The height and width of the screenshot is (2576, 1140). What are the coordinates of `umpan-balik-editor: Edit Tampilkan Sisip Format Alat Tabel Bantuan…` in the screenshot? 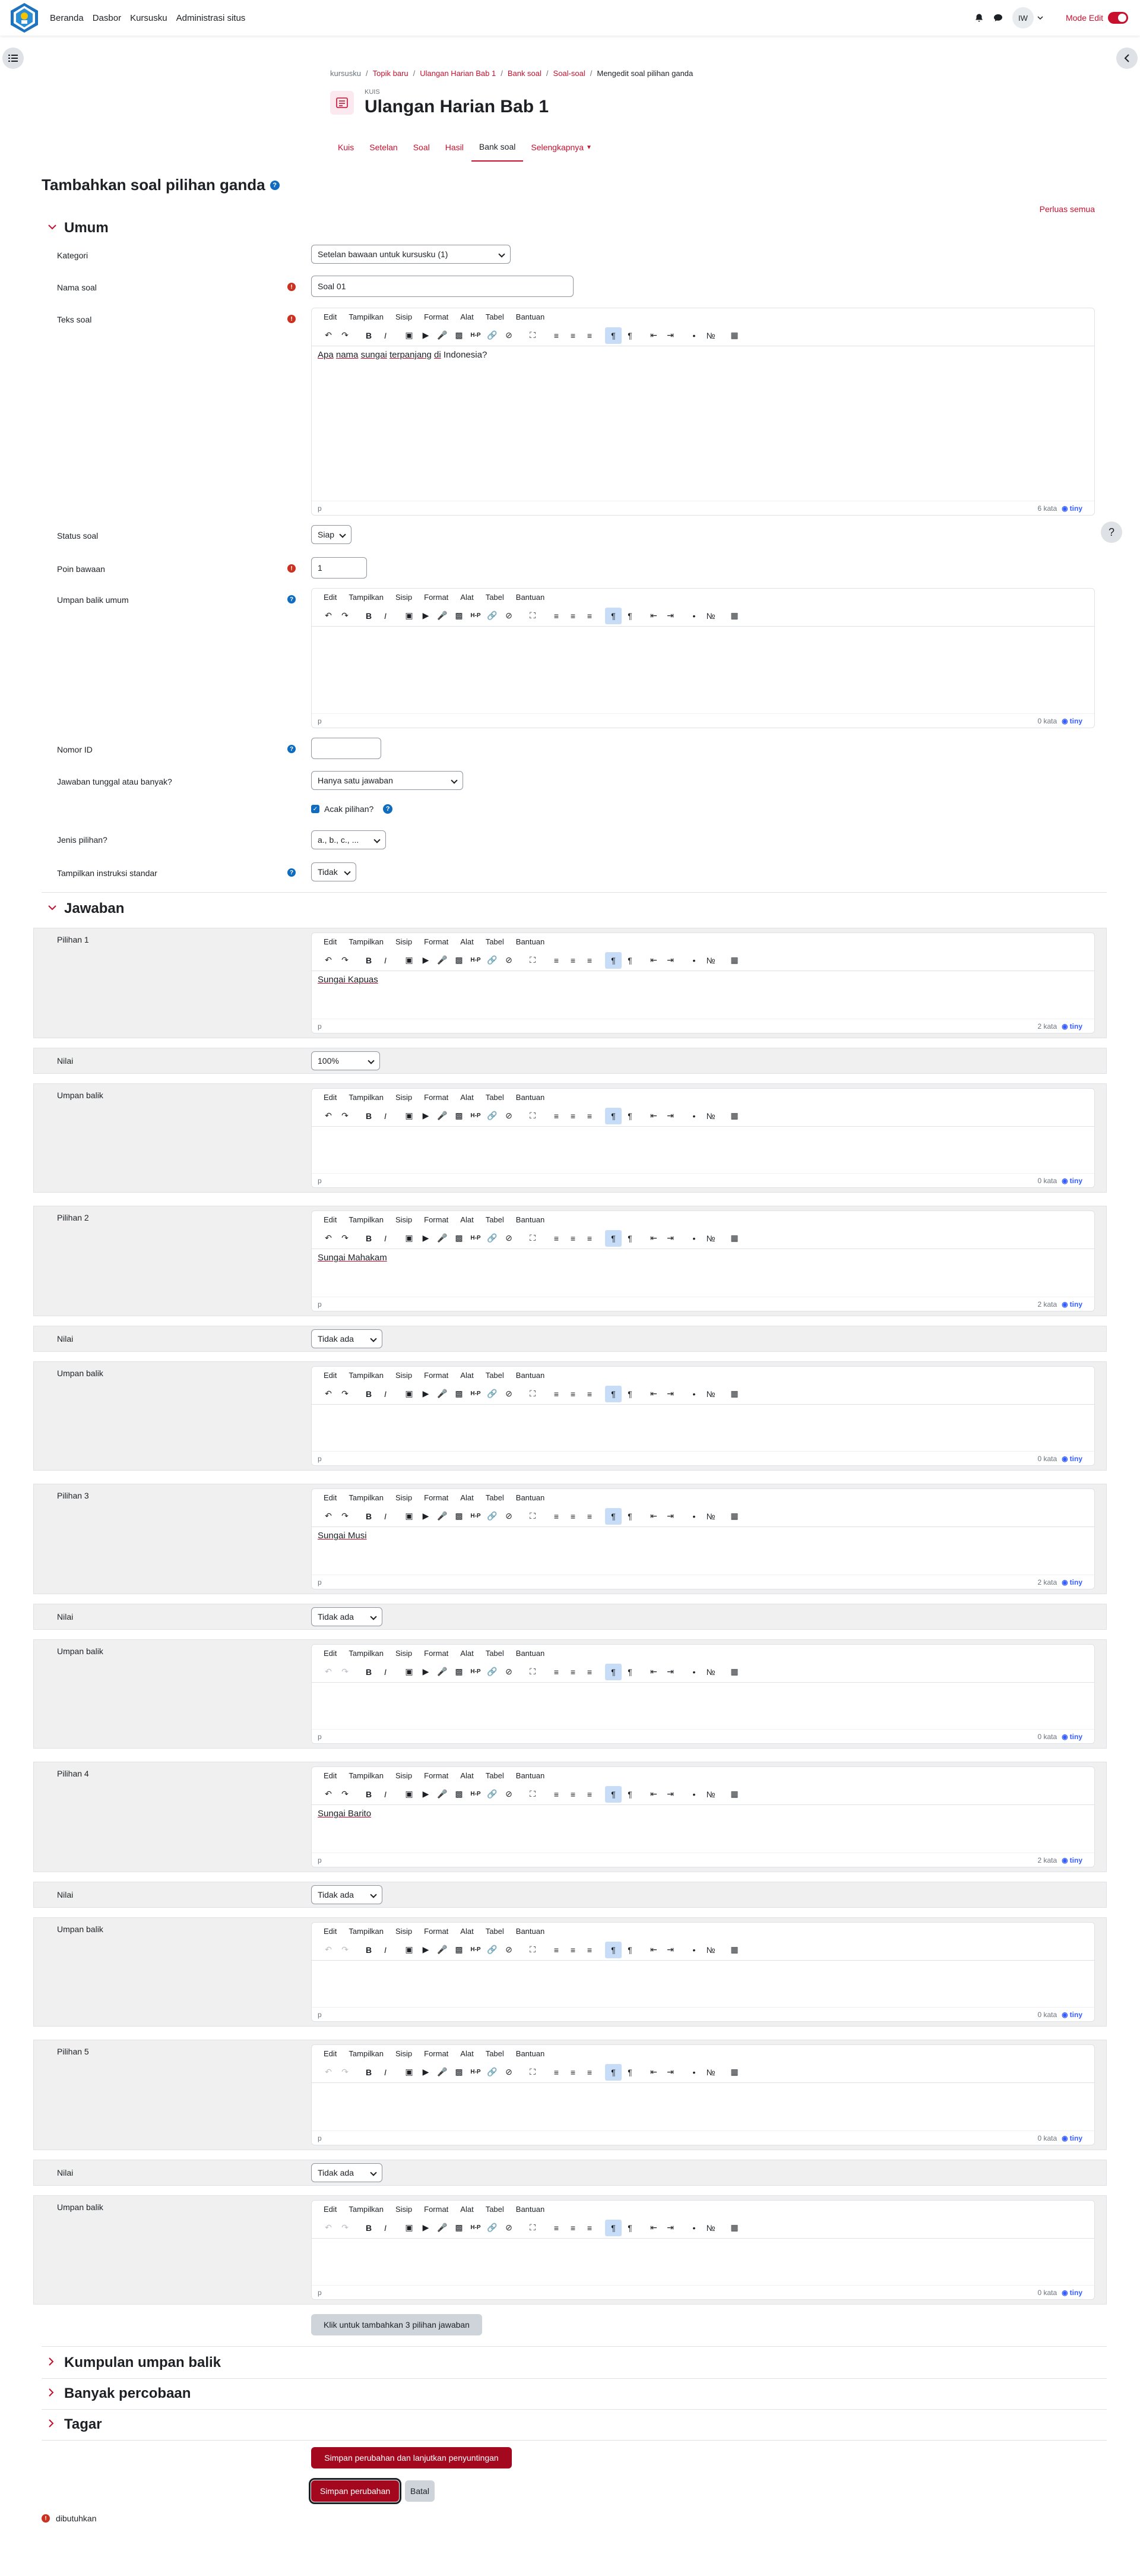 It's located at (703, 2250).